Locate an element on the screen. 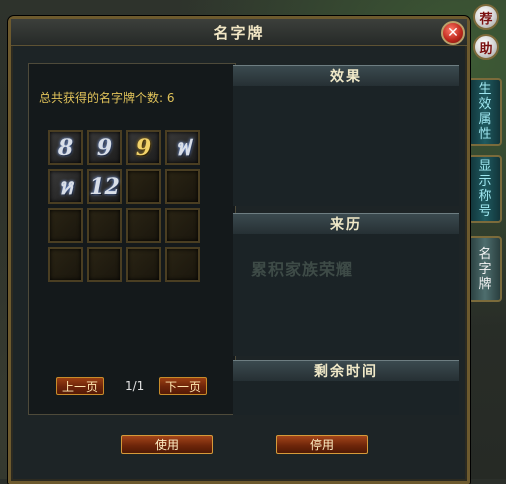 The height and width of the screenshot is (484, 506). nameplate-card: 8 is located at coordinates (65, 147).